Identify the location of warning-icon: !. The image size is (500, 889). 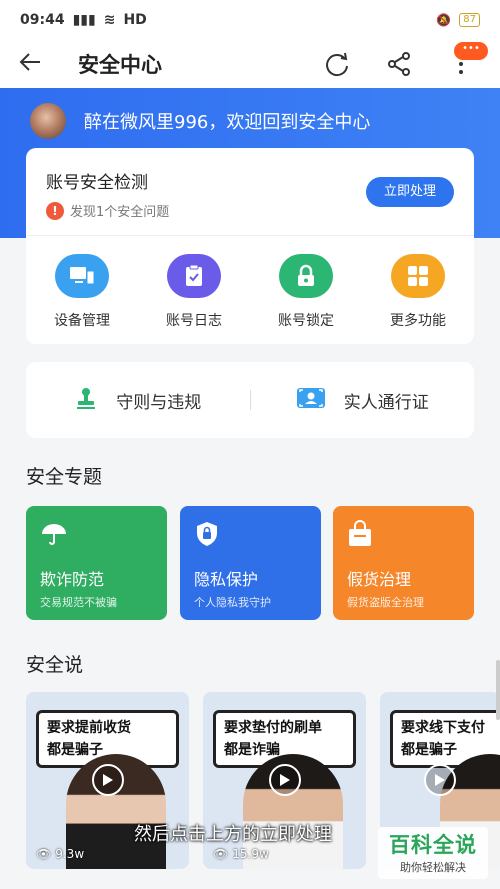
(55, 210).